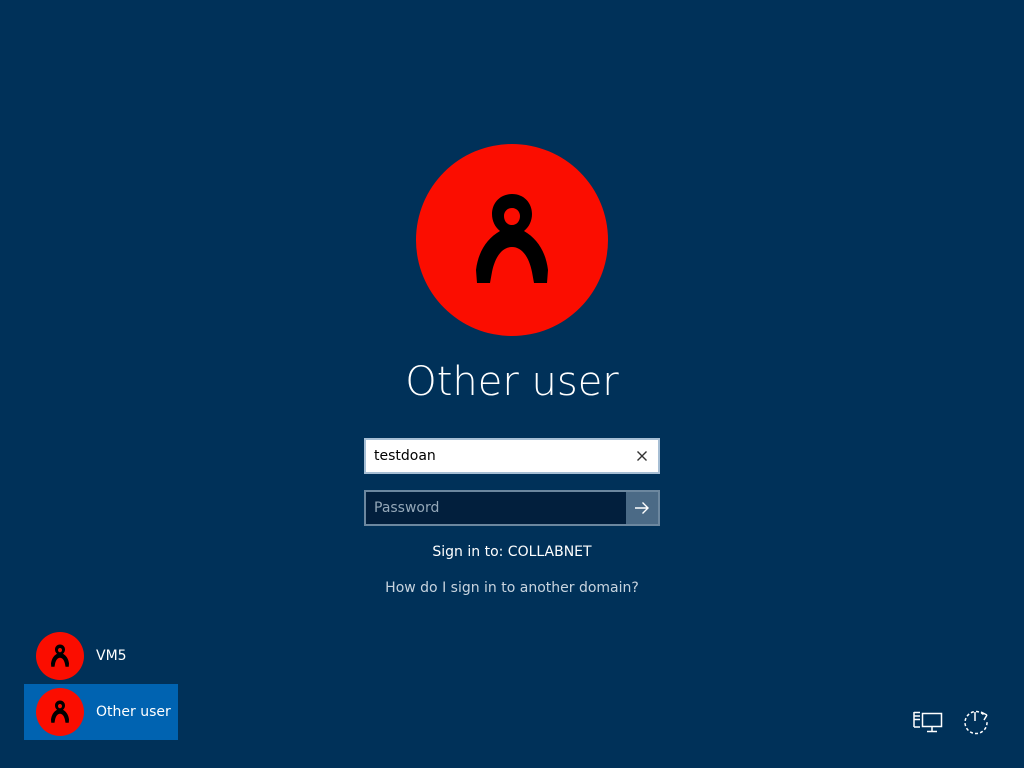  I want to click on signin-domain-text: Sign in to: COLLABNET, so click(512, 552).